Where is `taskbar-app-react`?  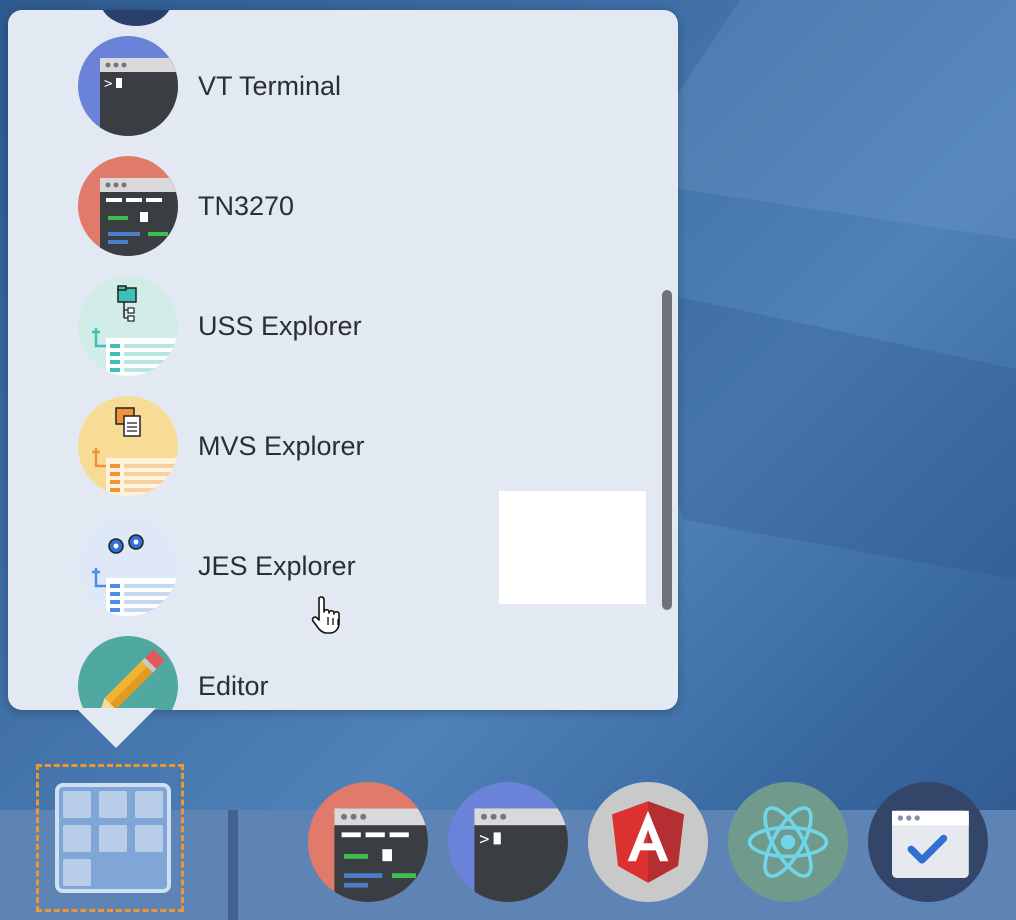 taskbar-app-react is located at coordinates (788, 842).